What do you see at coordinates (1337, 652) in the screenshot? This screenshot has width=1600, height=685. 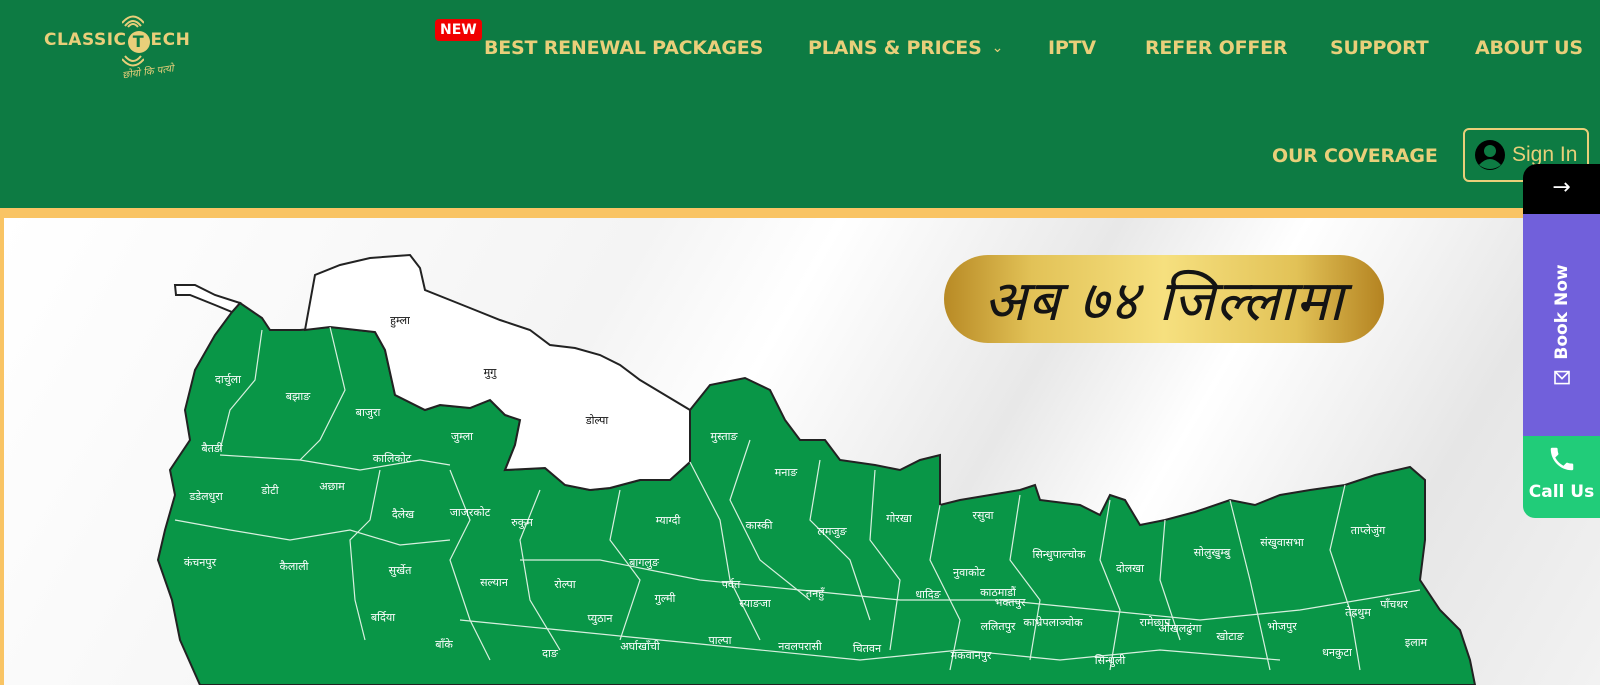 I see `district-label: धनकुटा` at bounding box center [1337, 652].